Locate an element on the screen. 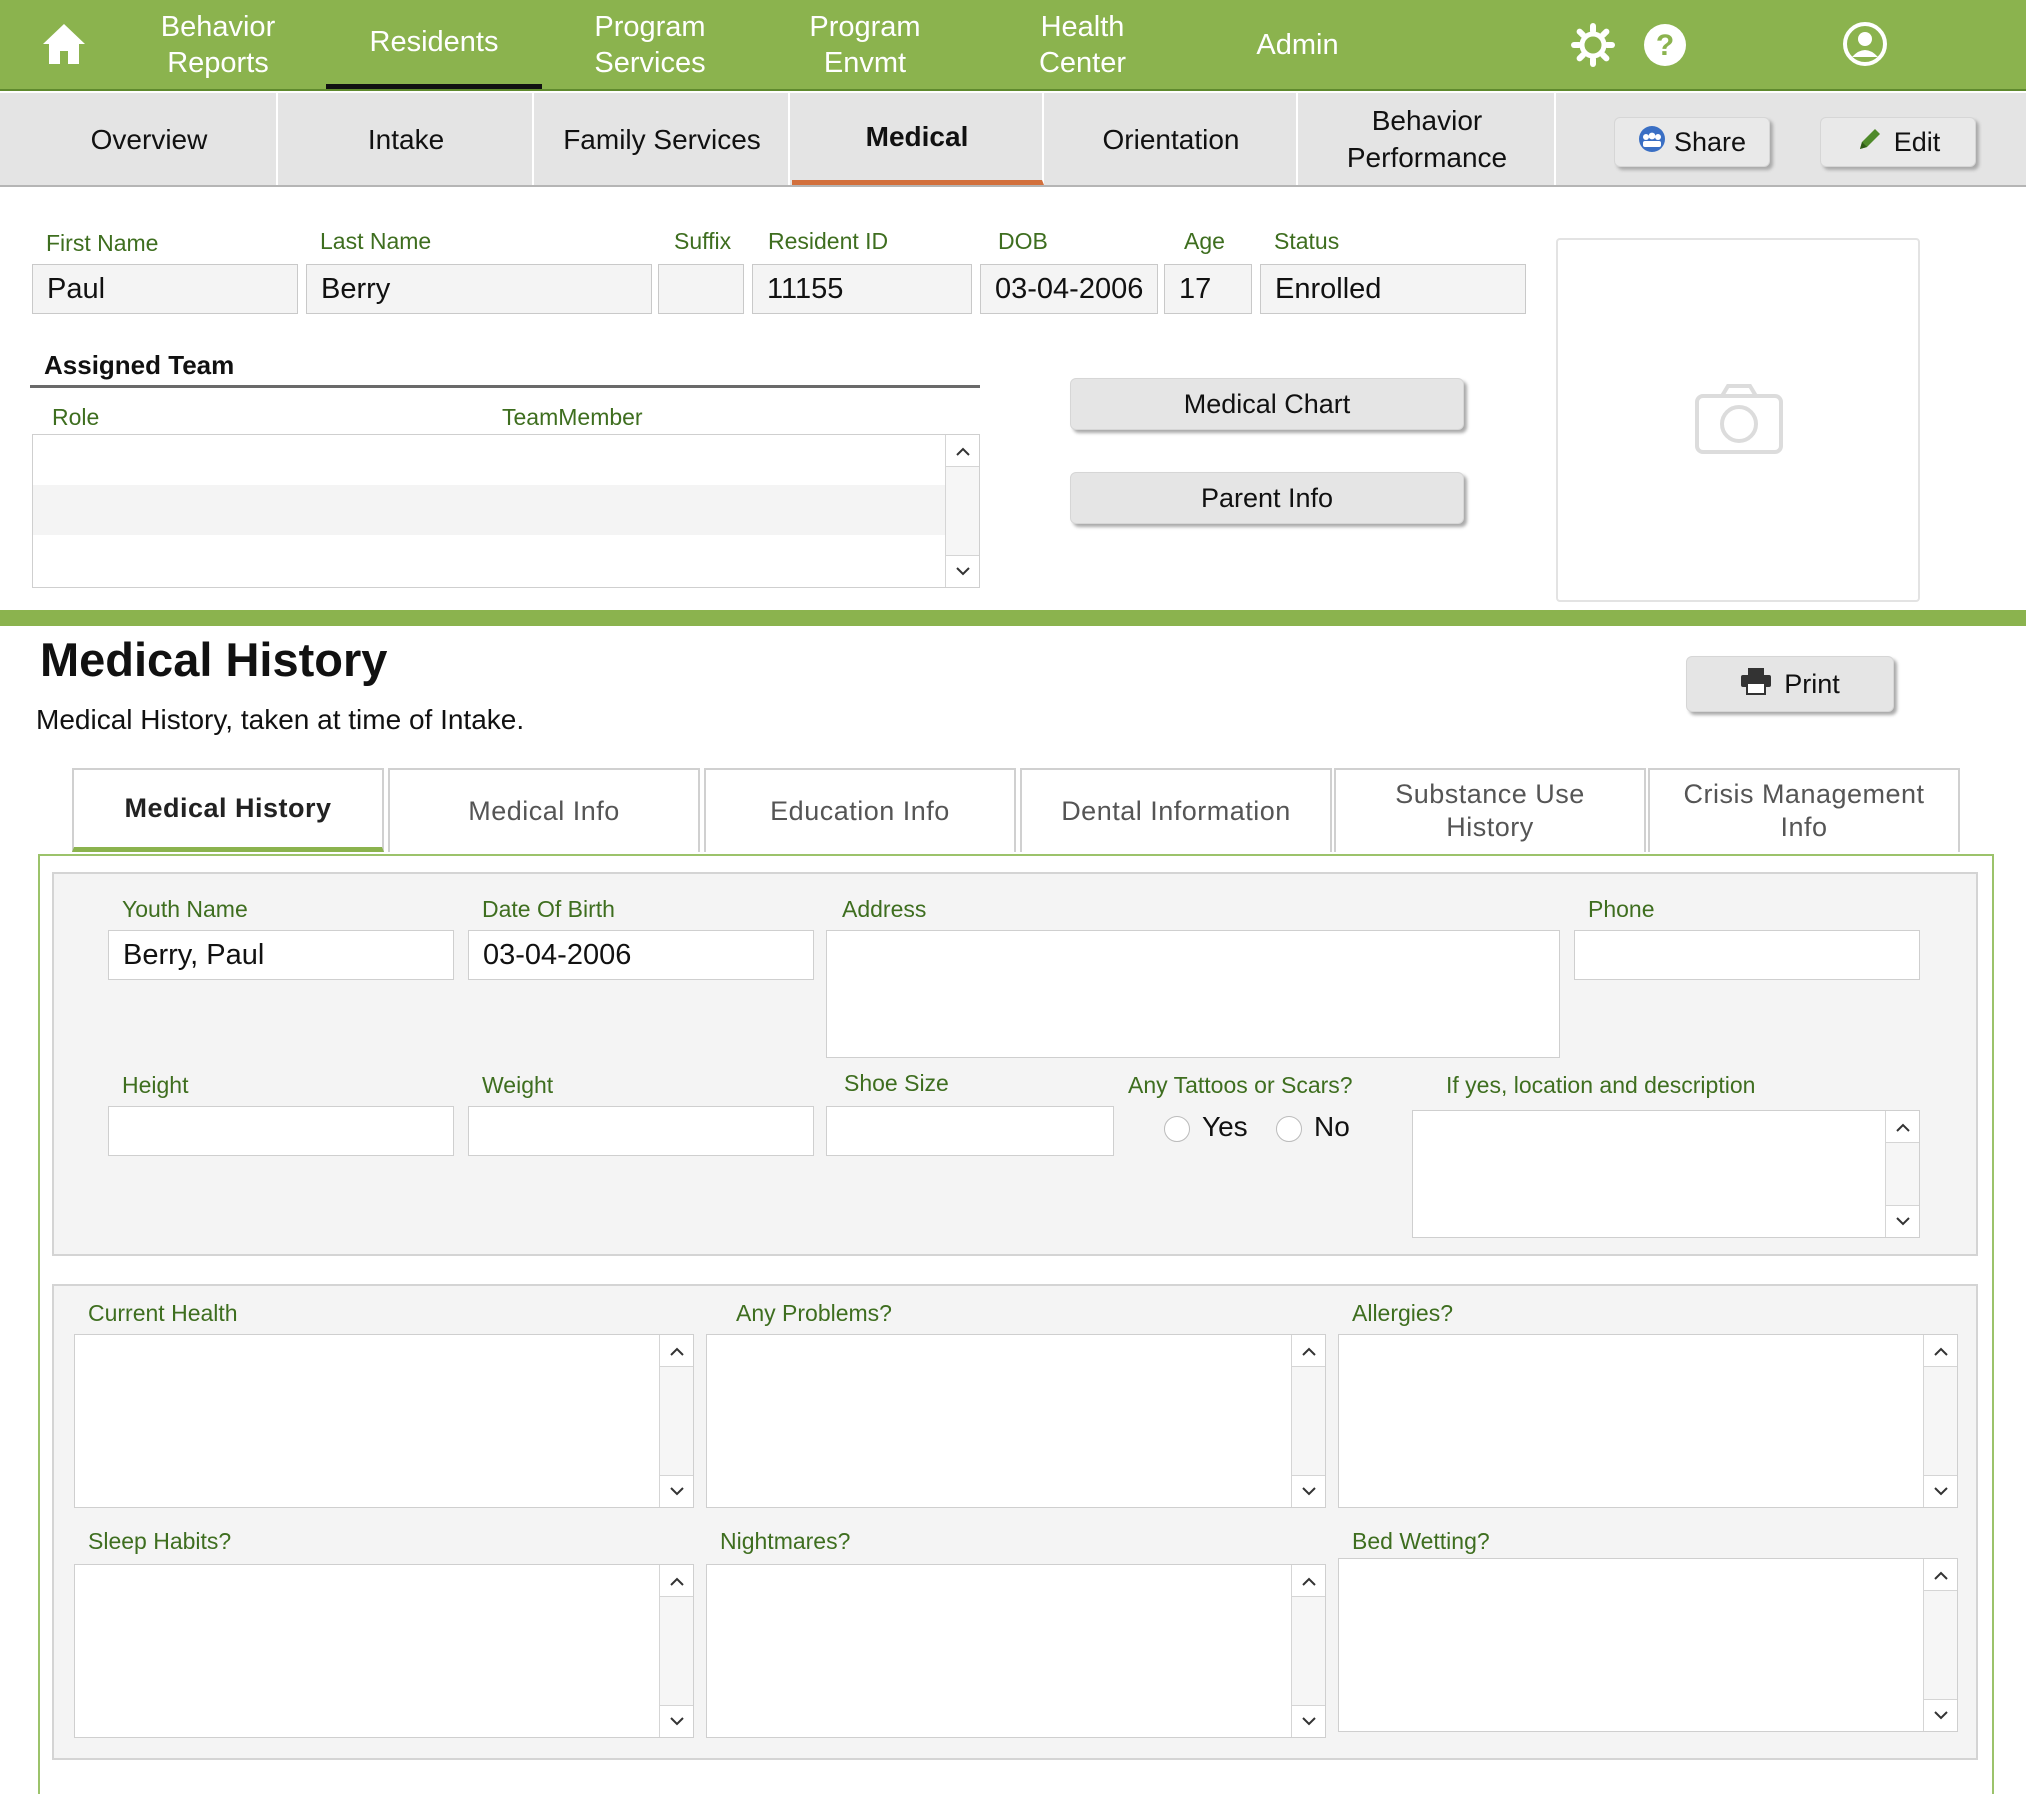 This screenshot has height=1794, width=2026. allergies-field is located at coordinates (1648, 1421).